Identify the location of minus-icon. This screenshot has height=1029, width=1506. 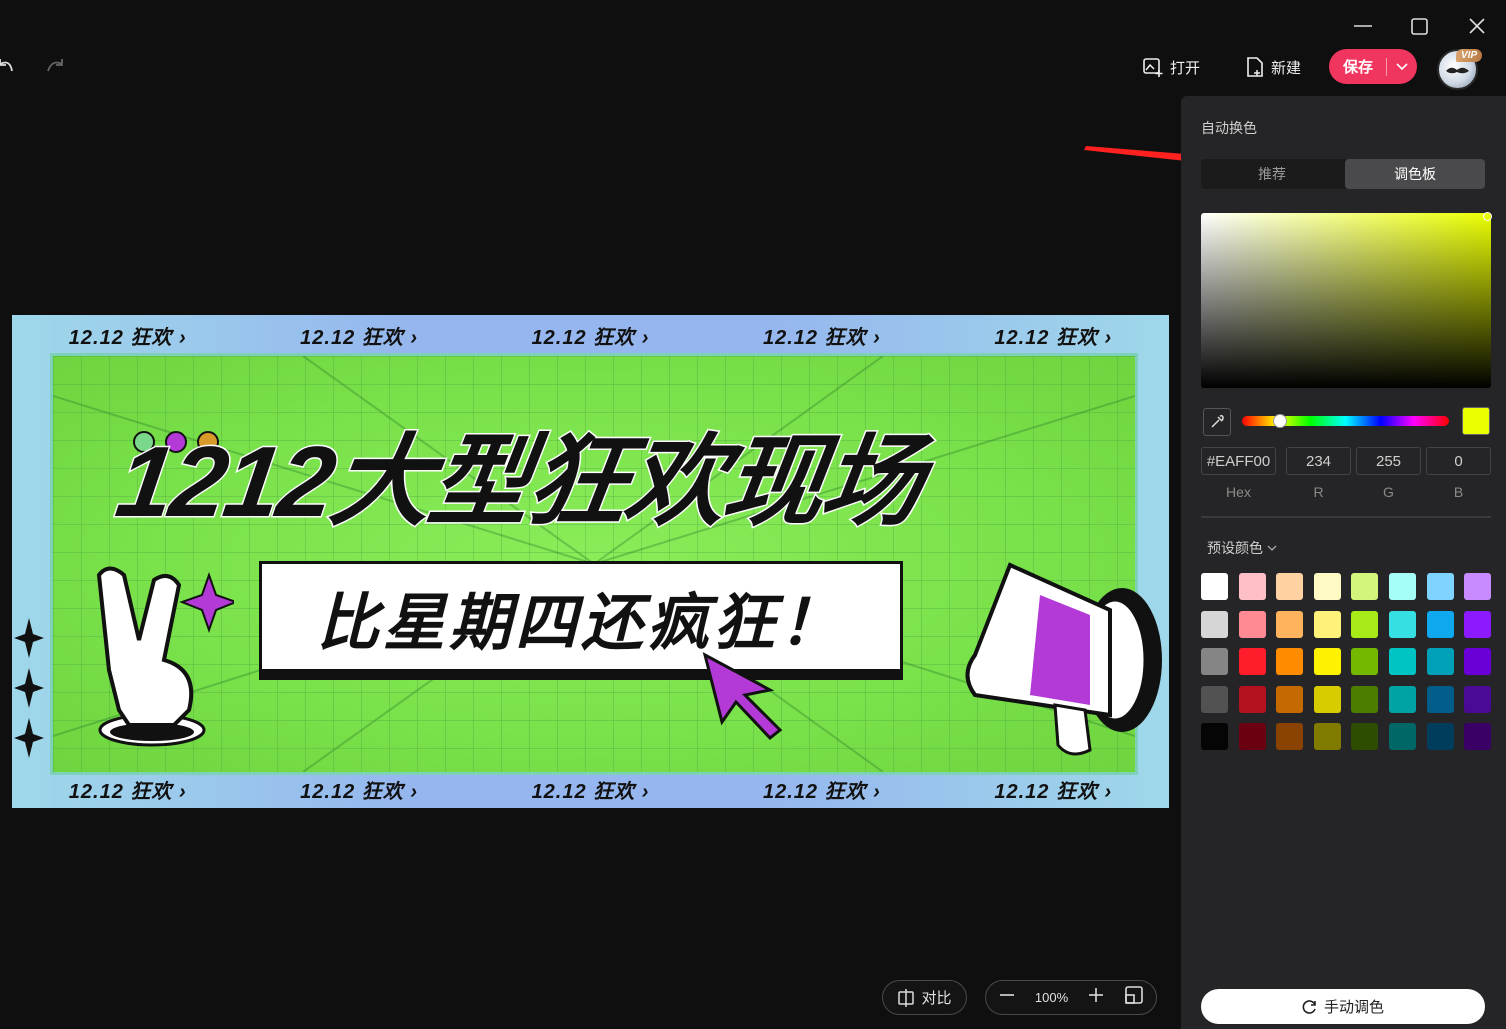
(1007, 995).